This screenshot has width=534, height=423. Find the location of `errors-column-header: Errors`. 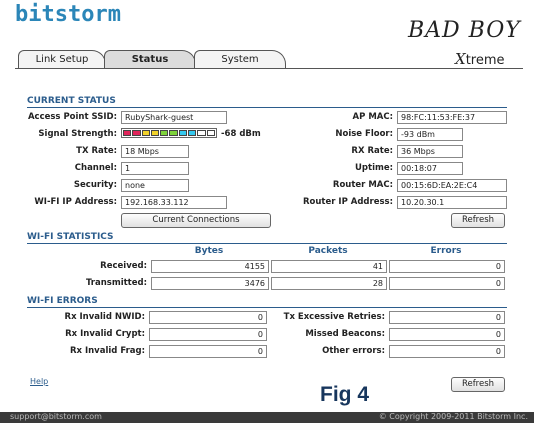

errors-column-header: Errors is located at coordinates (446, 251).